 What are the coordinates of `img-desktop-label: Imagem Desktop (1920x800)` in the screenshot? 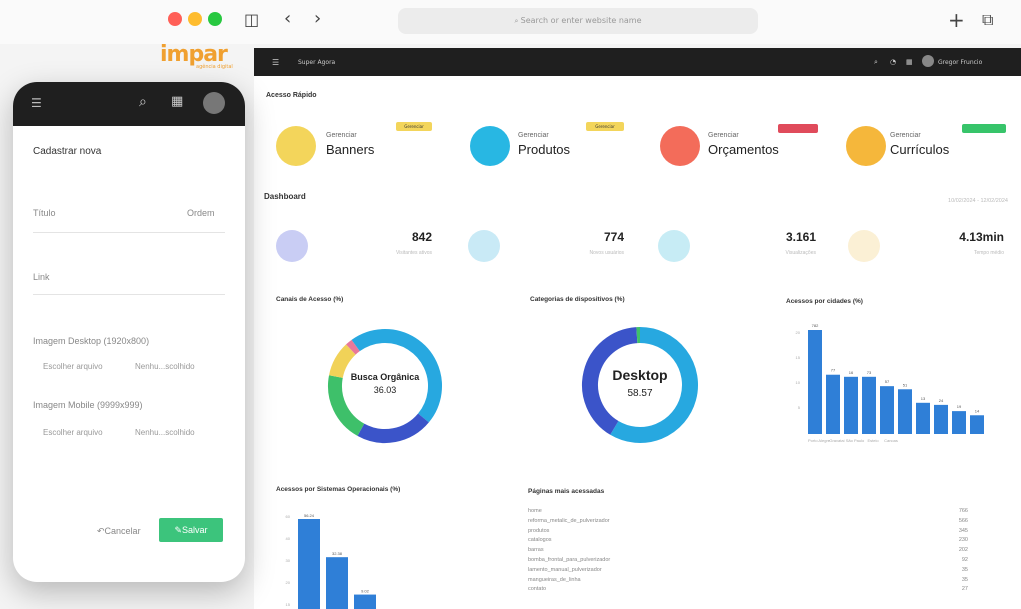 It's located at (91, 341).